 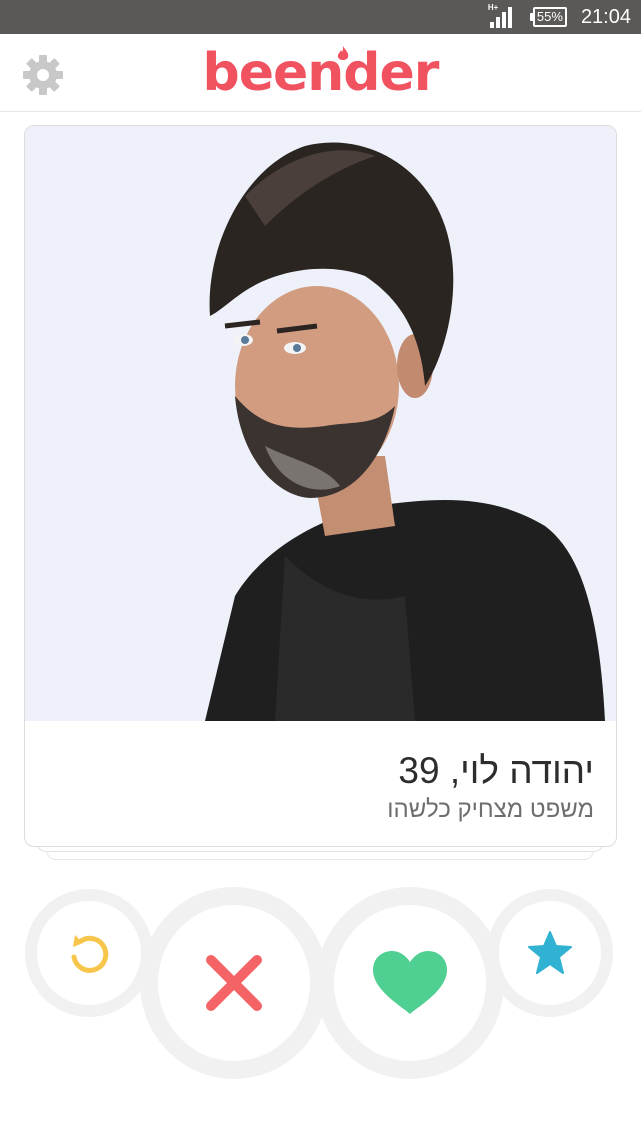 I want to click on heart-icon, so click(x=410, y=982).